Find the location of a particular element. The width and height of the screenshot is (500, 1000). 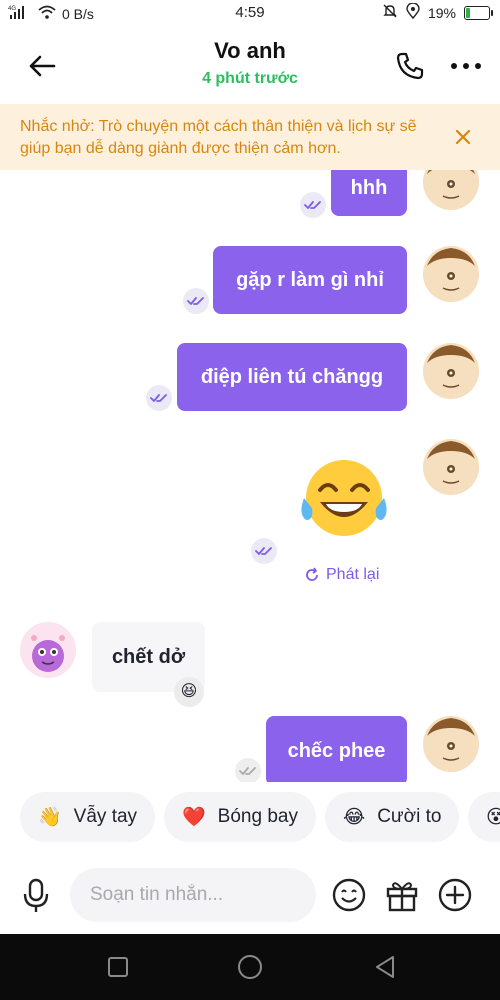

call-button is located at coordinates (410, 66).